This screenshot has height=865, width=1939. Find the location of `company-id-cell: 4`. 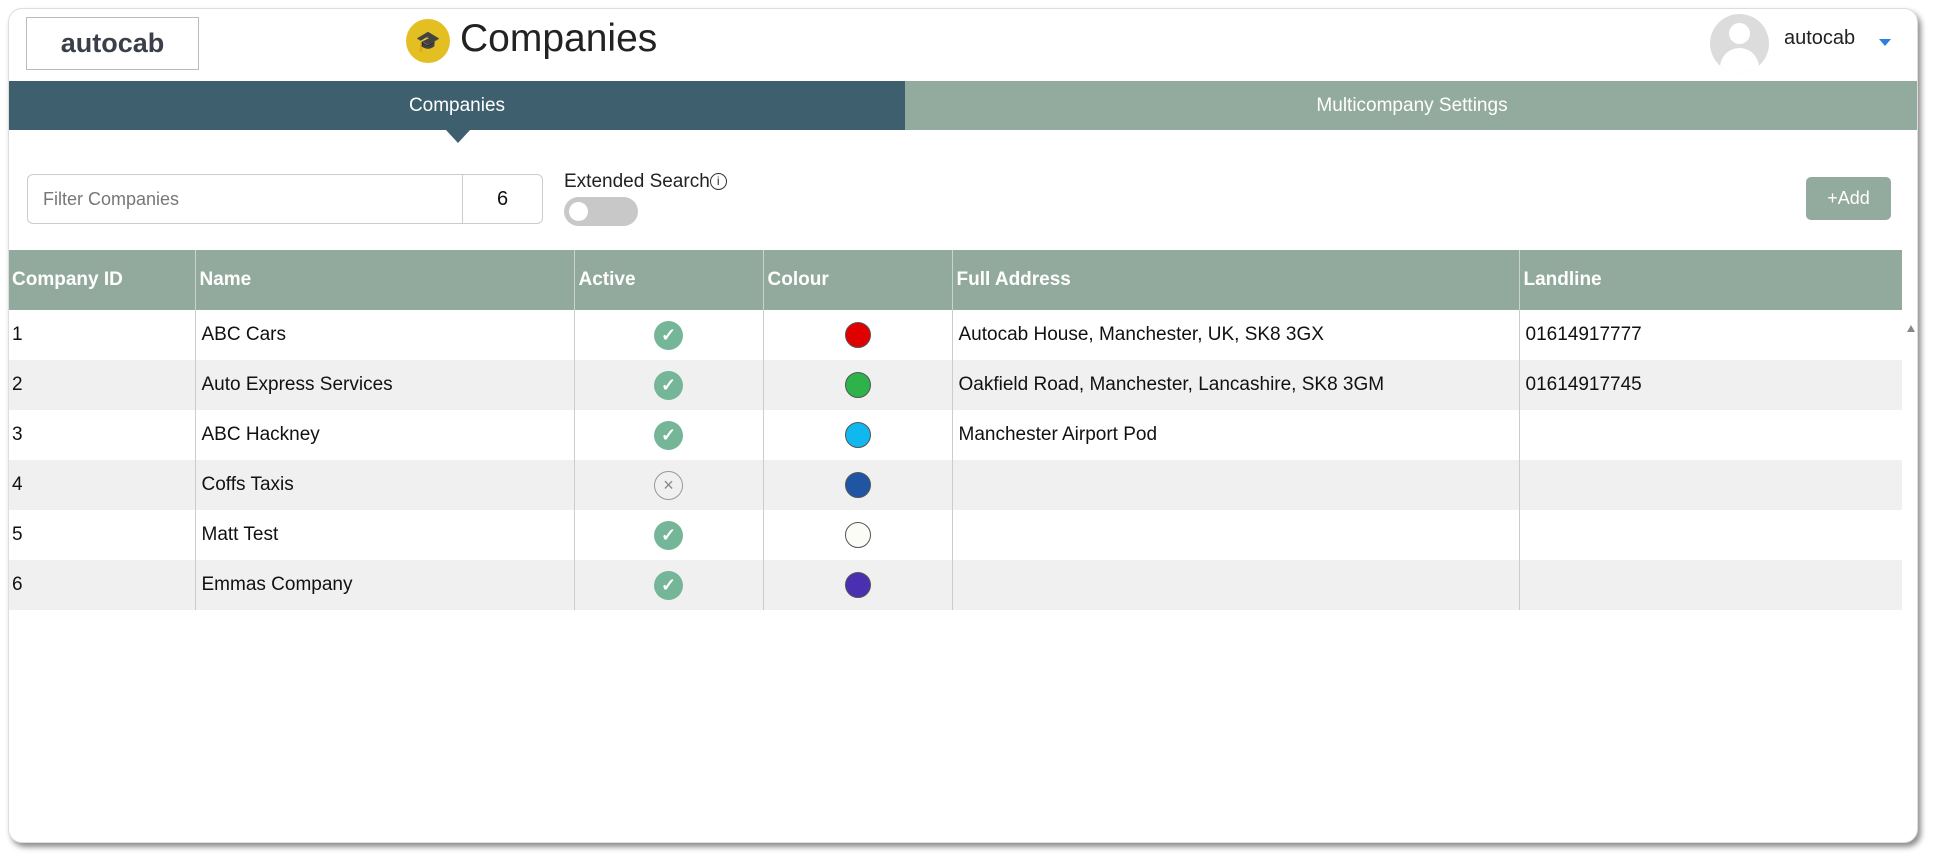

company-id-cell: 4 is located at coordinates (102, 485).